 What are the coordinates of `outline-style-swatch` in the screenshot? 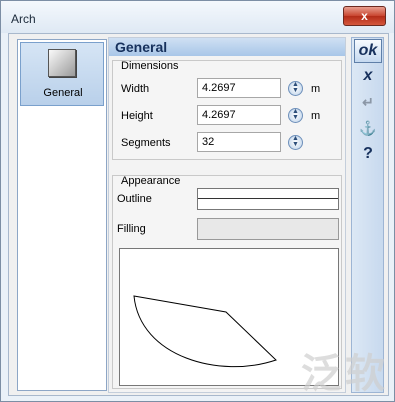 It's located at (268, 198).